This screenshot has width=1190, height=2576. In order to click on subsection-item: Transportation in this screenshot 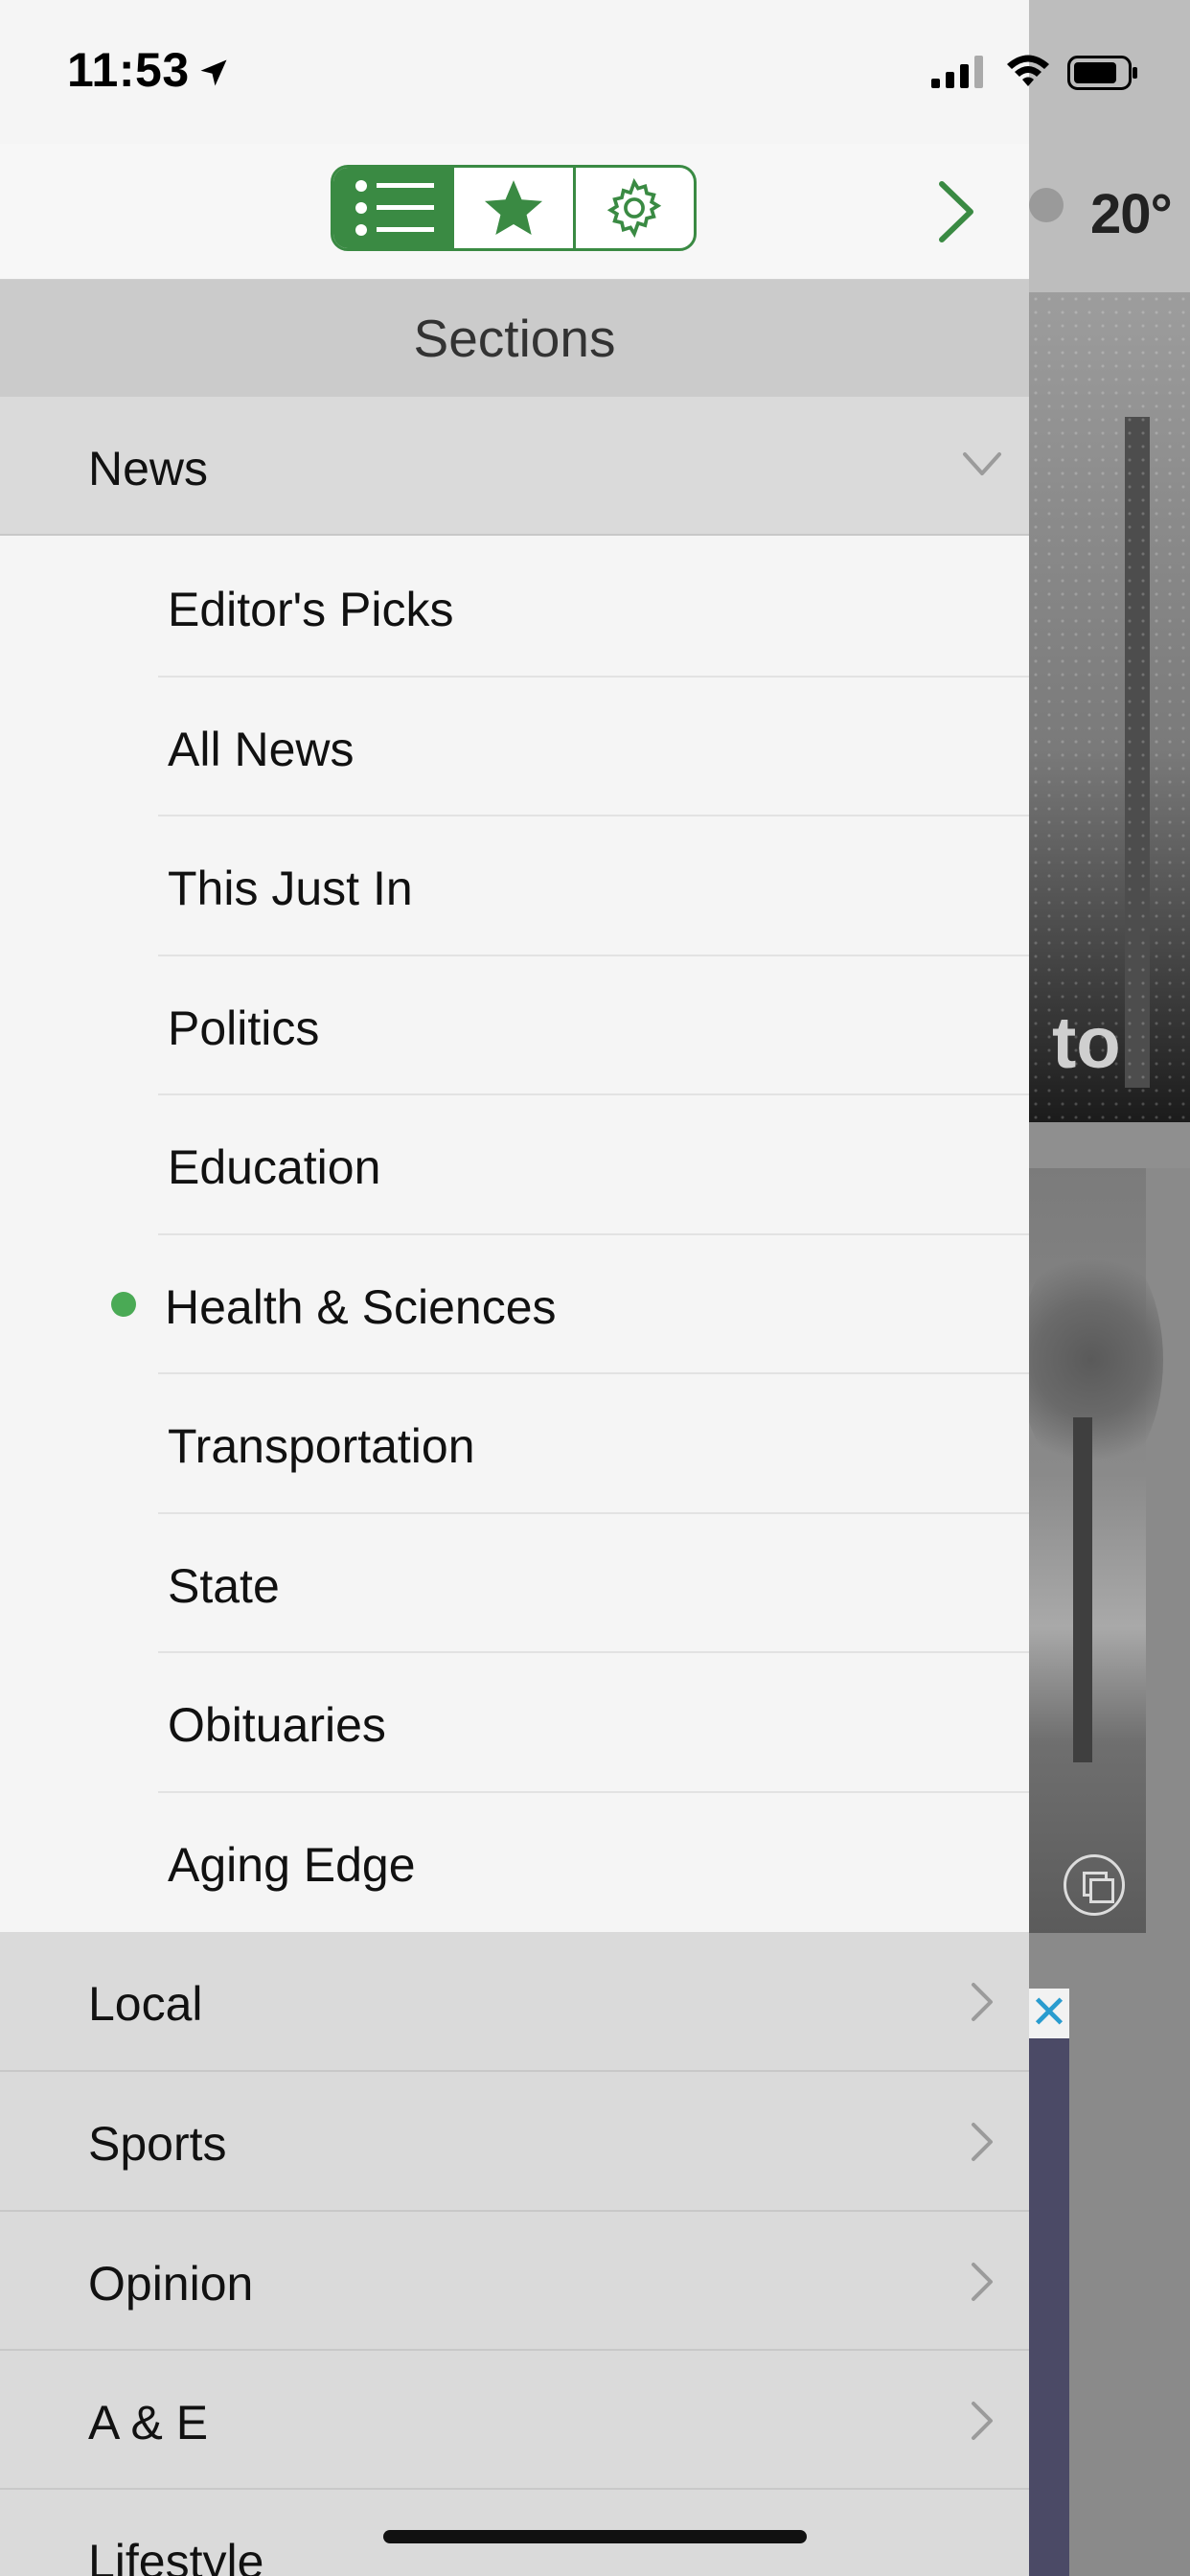, I will do `click(514, 1444)`.